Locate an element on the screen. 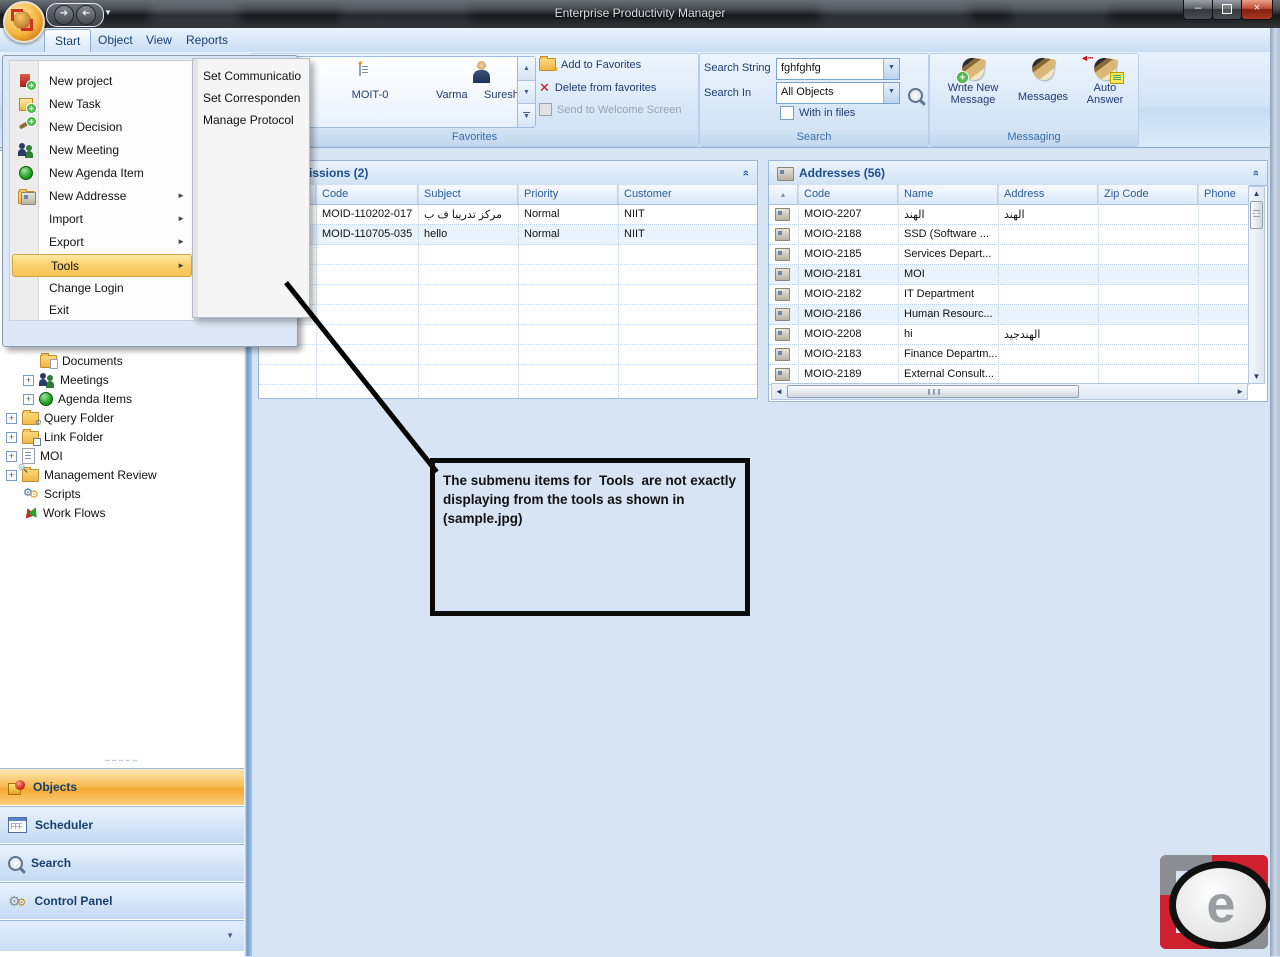  tab-reports: Reports is located at coordinates (207, 40).